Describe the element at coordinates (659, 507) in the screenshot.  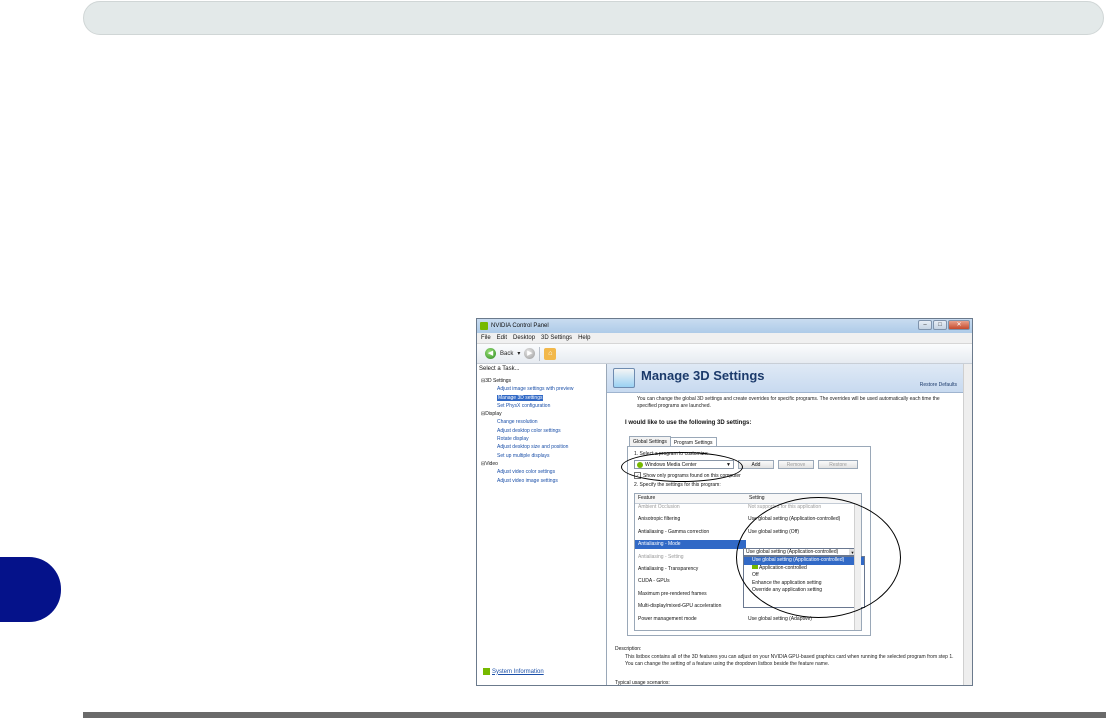
I see `feature-cell: Ambient Occlusion` at that location.